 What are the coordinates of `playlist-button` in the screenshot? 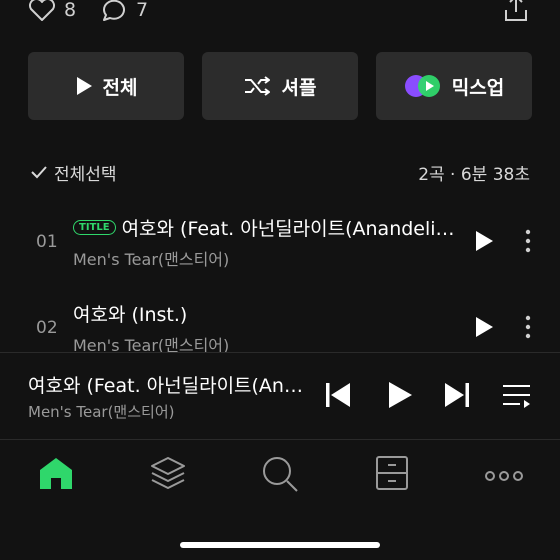 It's located at (517, 398).